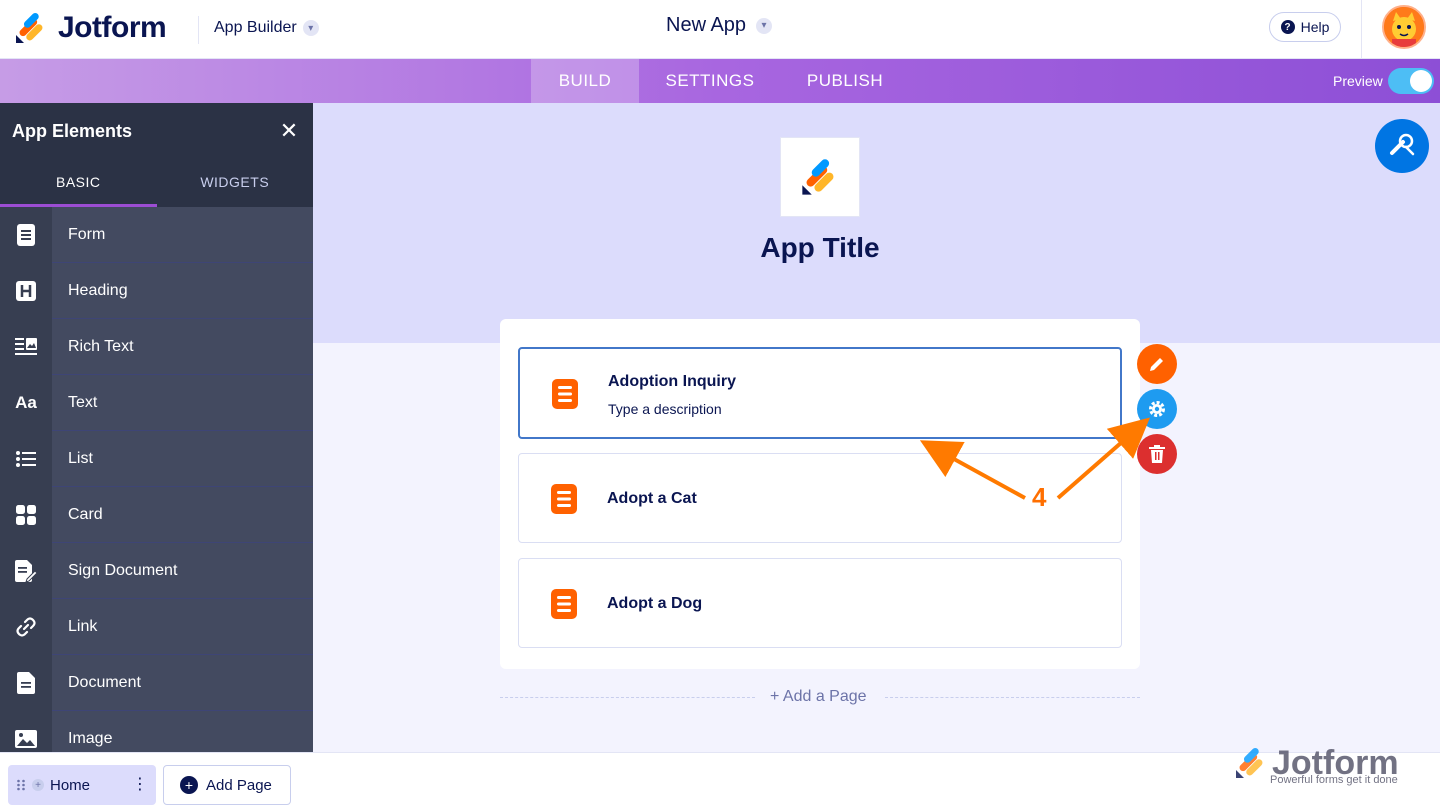 This screenshot has height=810, width=1440. I want to click on panel-title: App Elements, so click(72, 130).